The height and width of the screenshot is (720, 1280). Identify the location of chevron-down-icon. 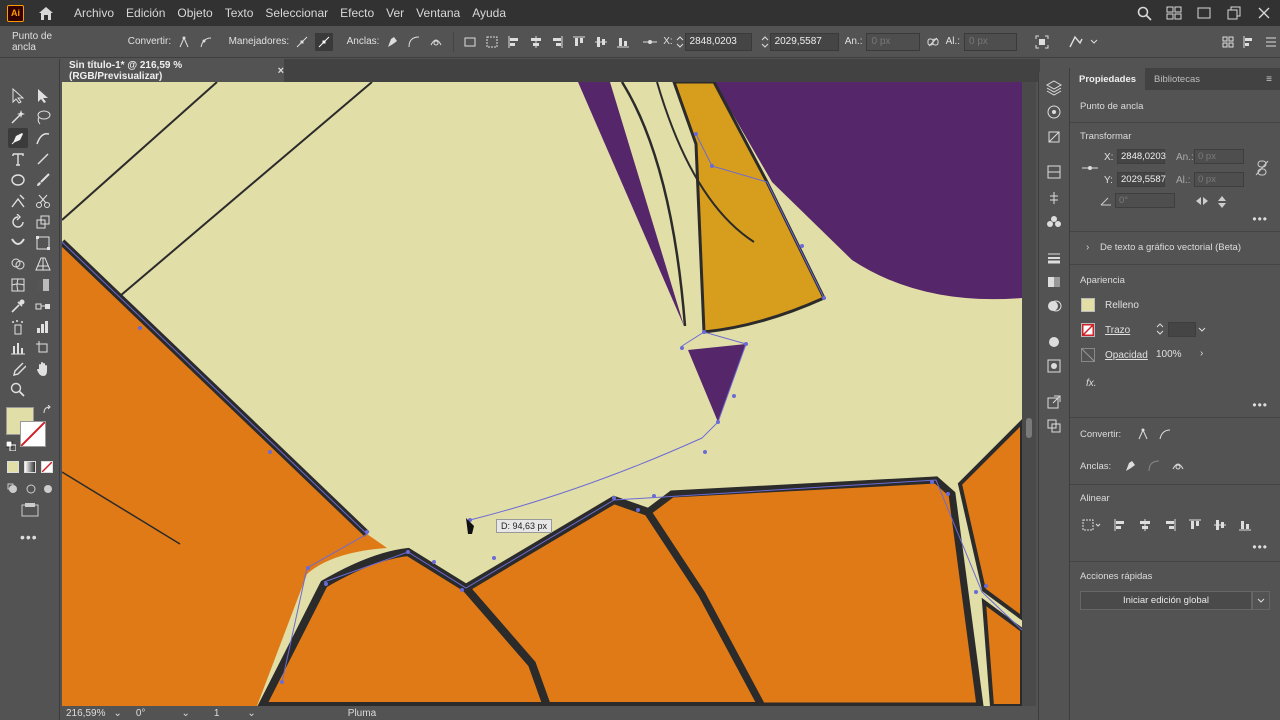
(1094, 42).